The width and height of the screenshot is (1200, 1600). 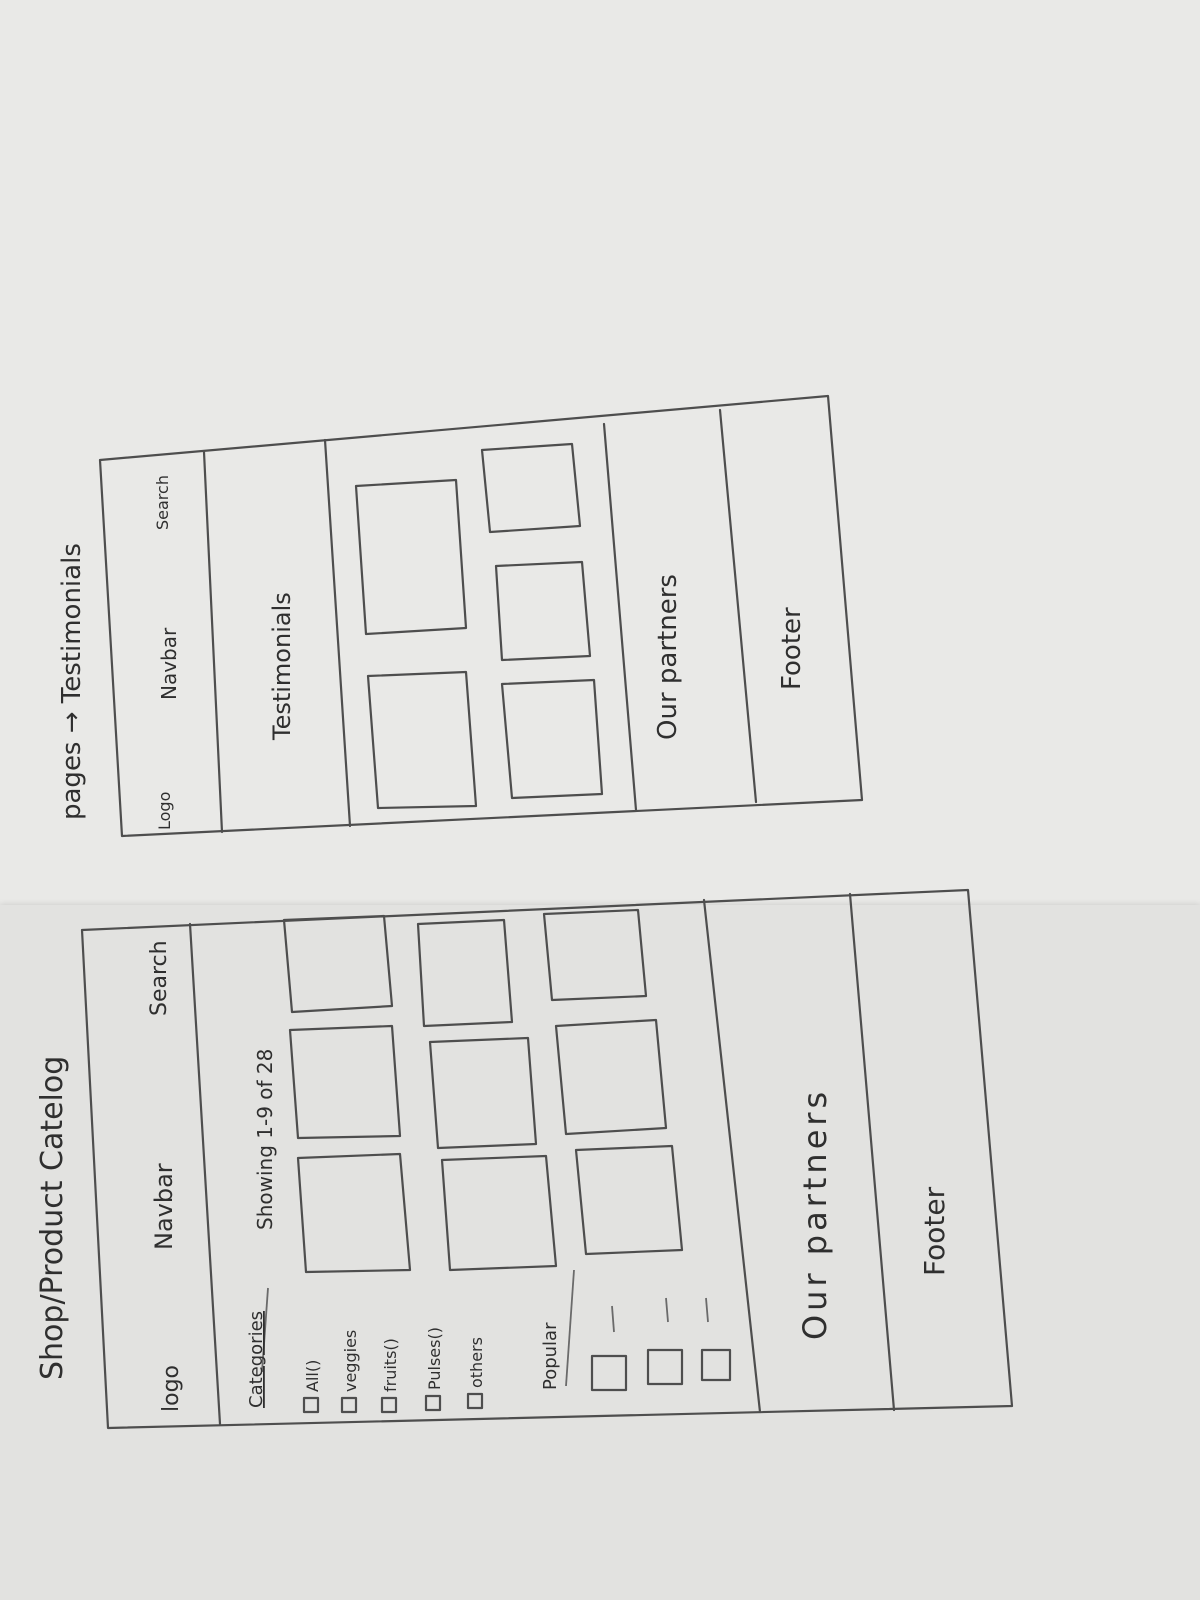 I want to click on testimonials-logo: Logo, so click(x=164, y=811).